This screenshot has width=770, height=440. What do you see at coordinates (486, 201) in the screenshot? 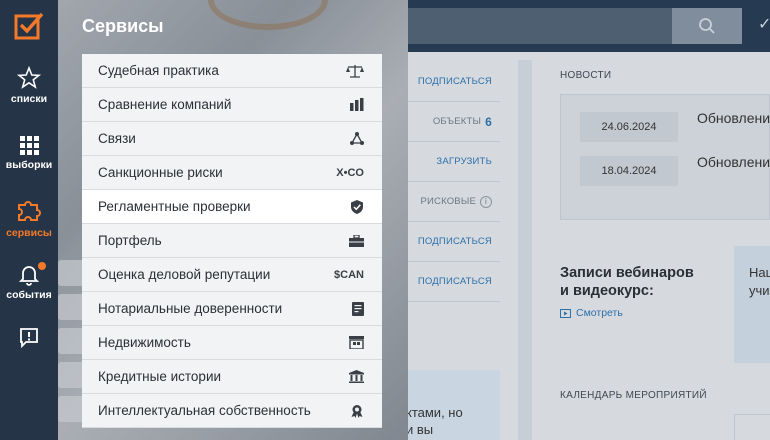
I see `info-icon: i` at bounding box center [486, 201].